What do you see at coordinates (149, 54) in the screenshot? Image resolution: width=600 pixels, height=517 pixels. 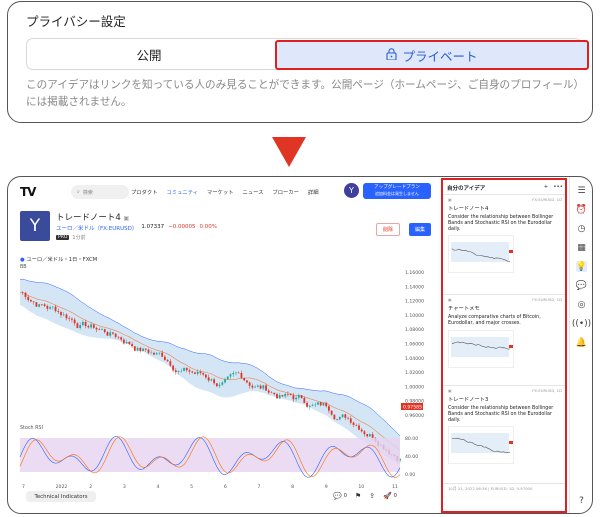 I see `public-option-button: 公開` at bounding box center [149, 54].